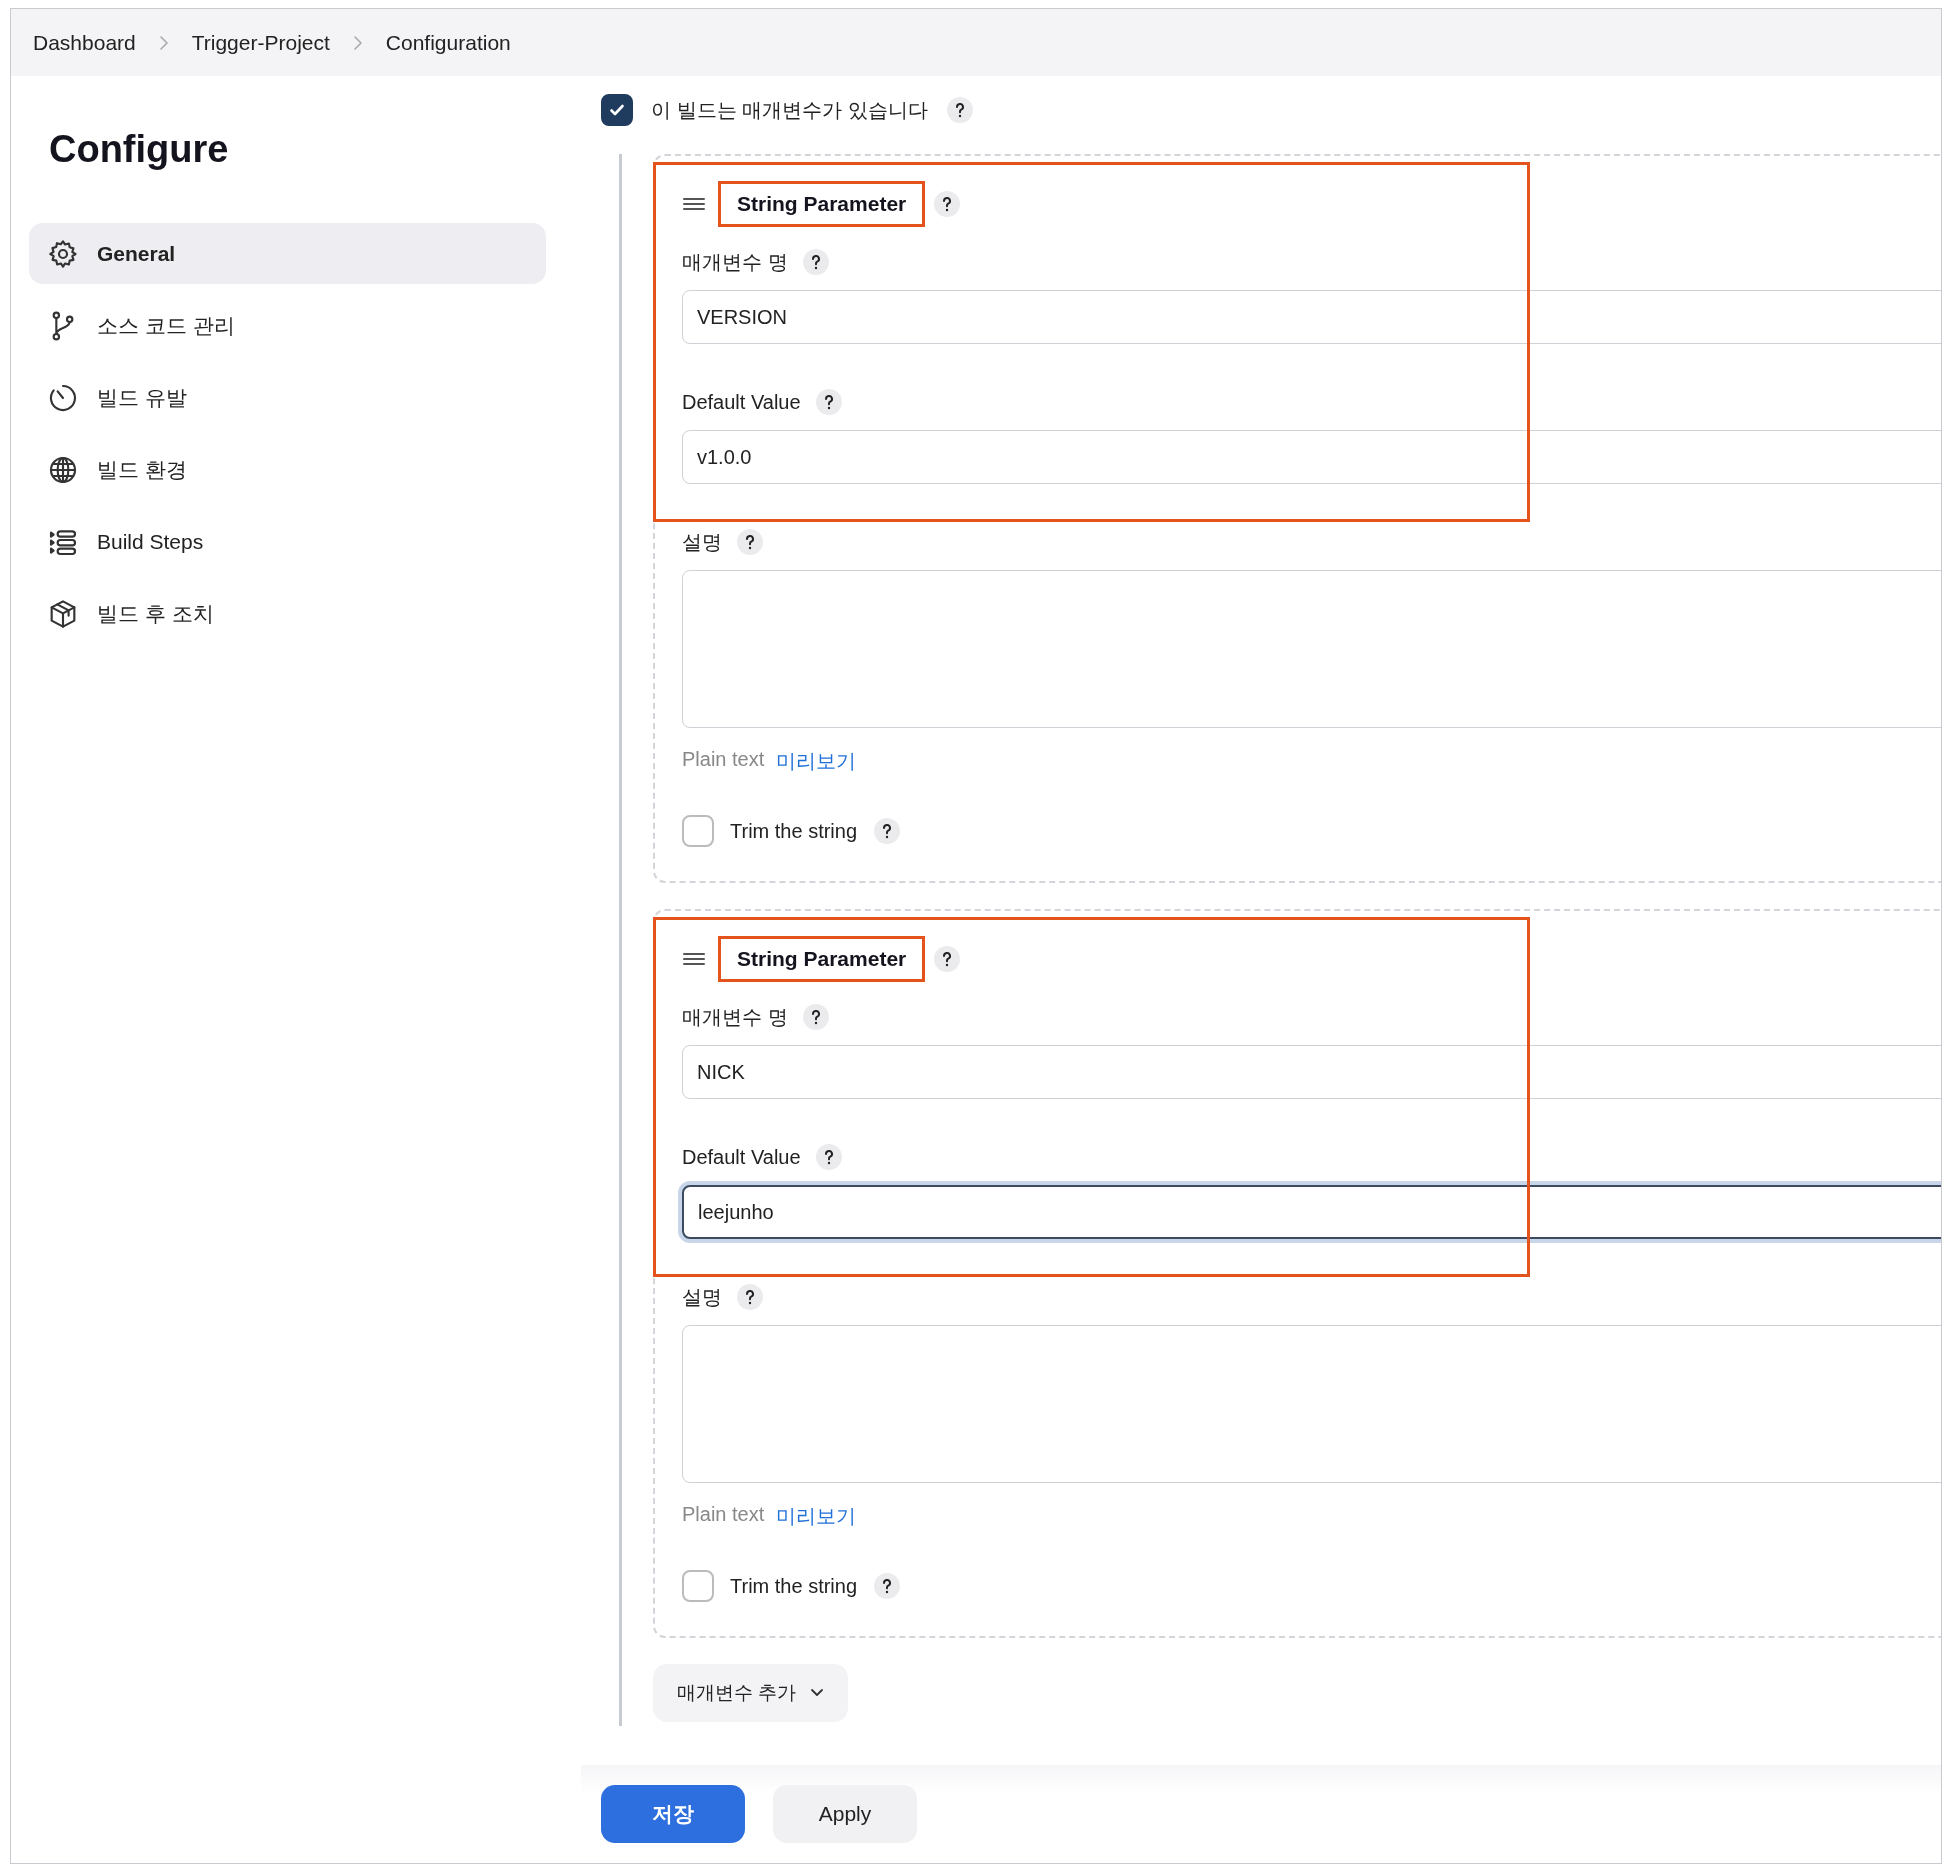  What do you see at coordinates (673, 1814) in the screenshot?
I see `save-button: 저장` at bounding box center [673, 1814].